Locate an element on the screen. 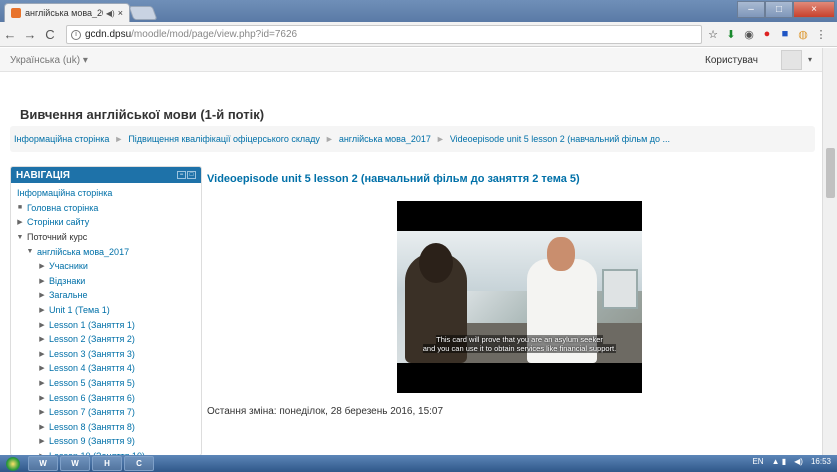 The image size is (837, 472). browser-tab: англійська мова_2017 ◀) × is located at coordinates (67, 12).